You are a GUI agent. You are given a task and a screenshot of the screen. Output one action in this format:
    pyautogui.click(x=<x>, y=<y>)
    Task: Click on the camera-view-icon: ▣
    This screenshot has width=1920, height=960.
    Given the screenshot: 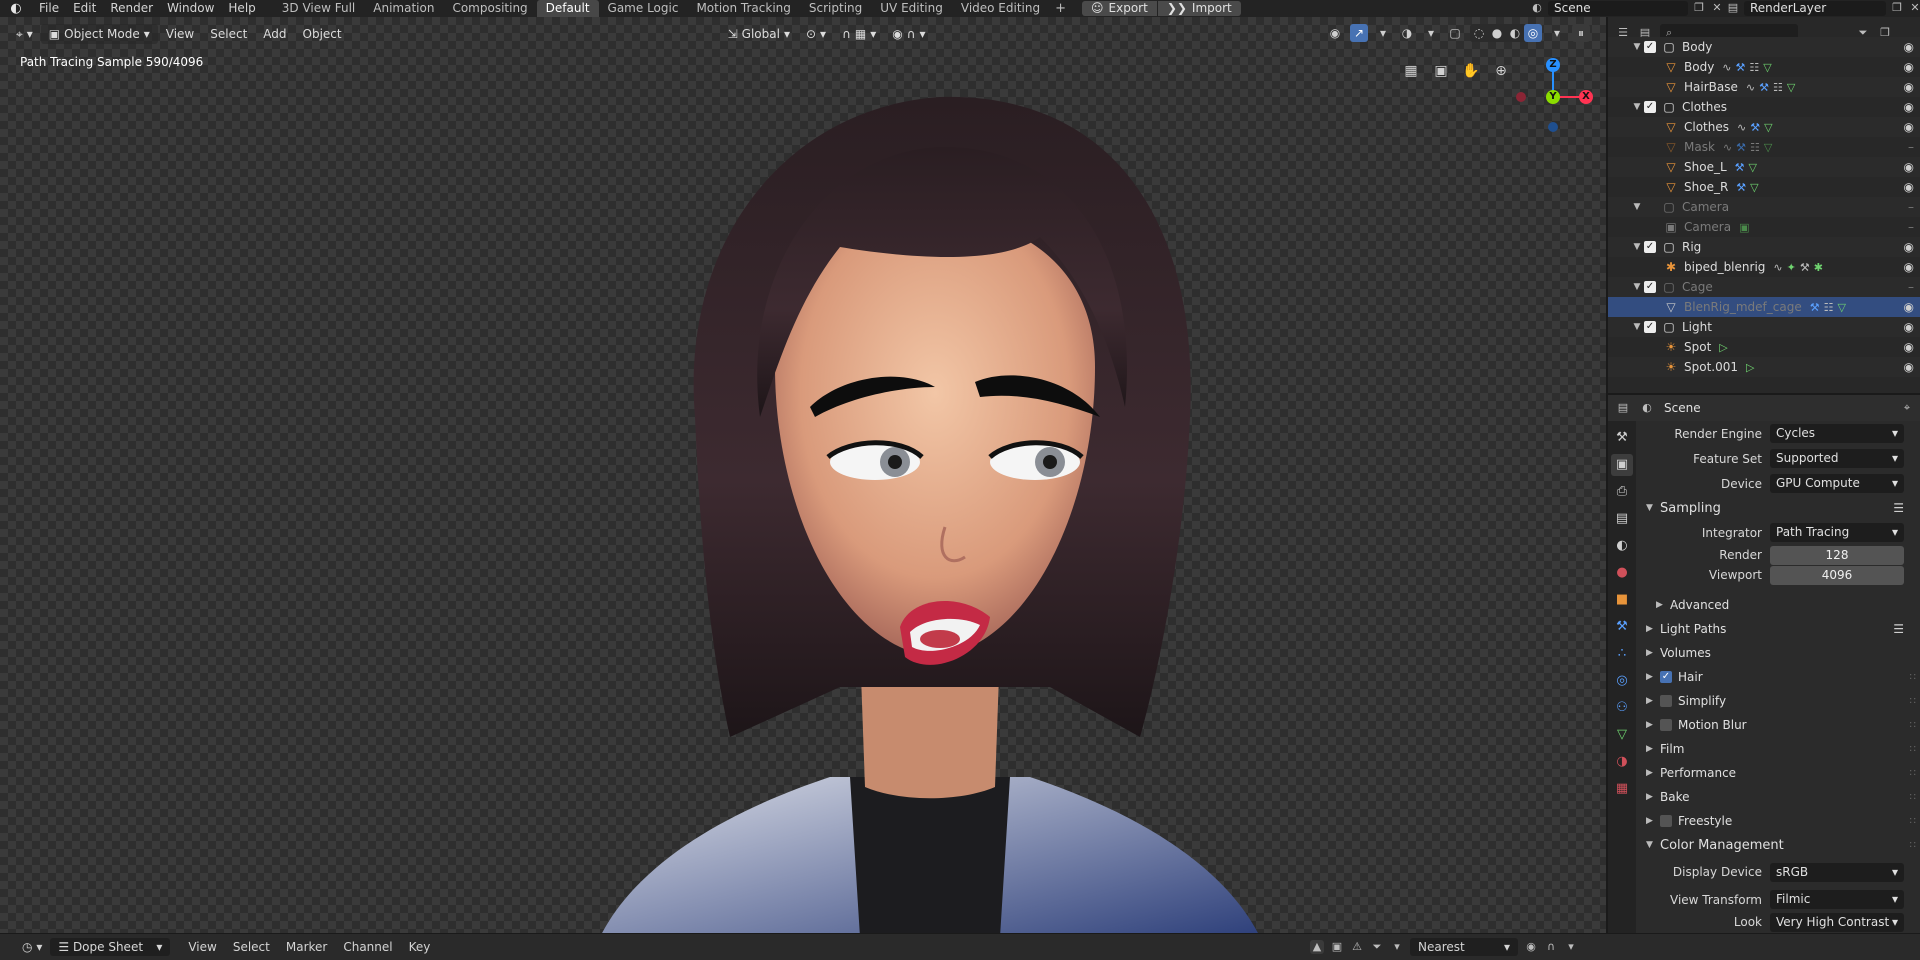 What is the action you would take?
    pyautogui.click(x=1441, y=71)
    